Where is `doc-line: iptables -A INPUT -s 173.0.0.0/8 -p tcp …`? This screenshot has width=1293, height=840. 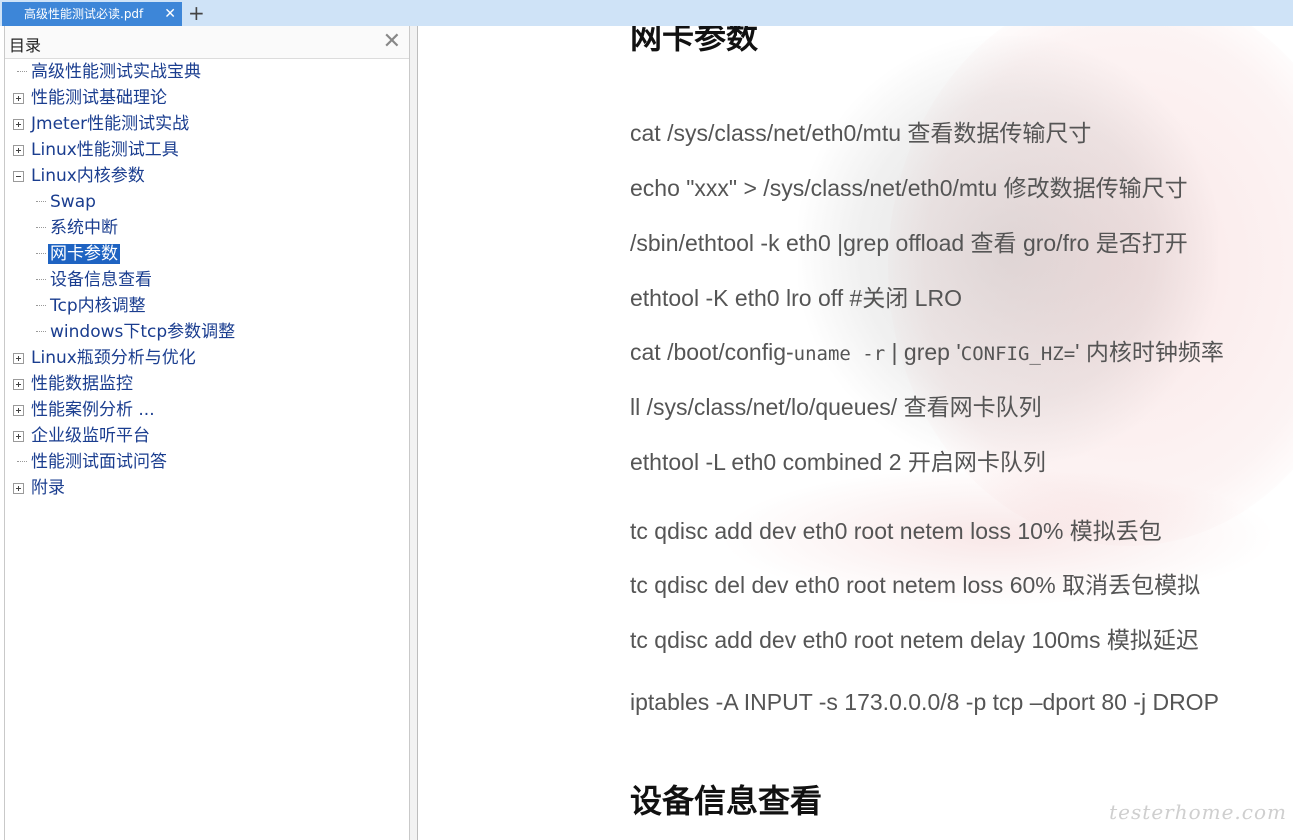 doc-line: iptables -A INPUT -s 173.0.0.0/8 -p tcp … is located at coordinates (924, 702).